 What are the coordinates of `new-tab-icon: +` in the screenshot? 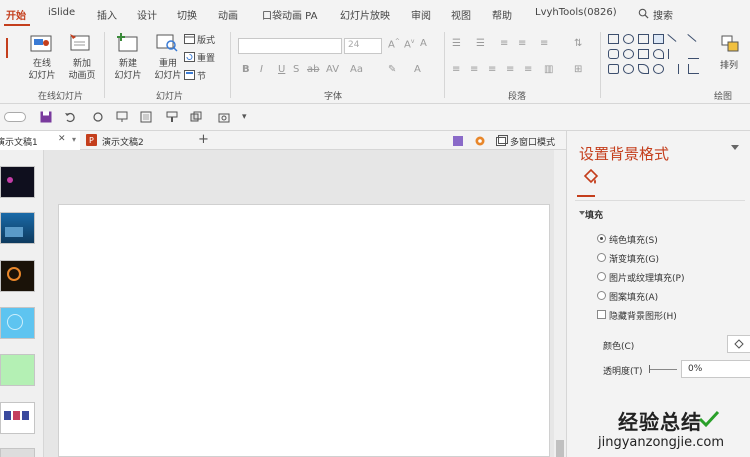 It's located at (203, 139).